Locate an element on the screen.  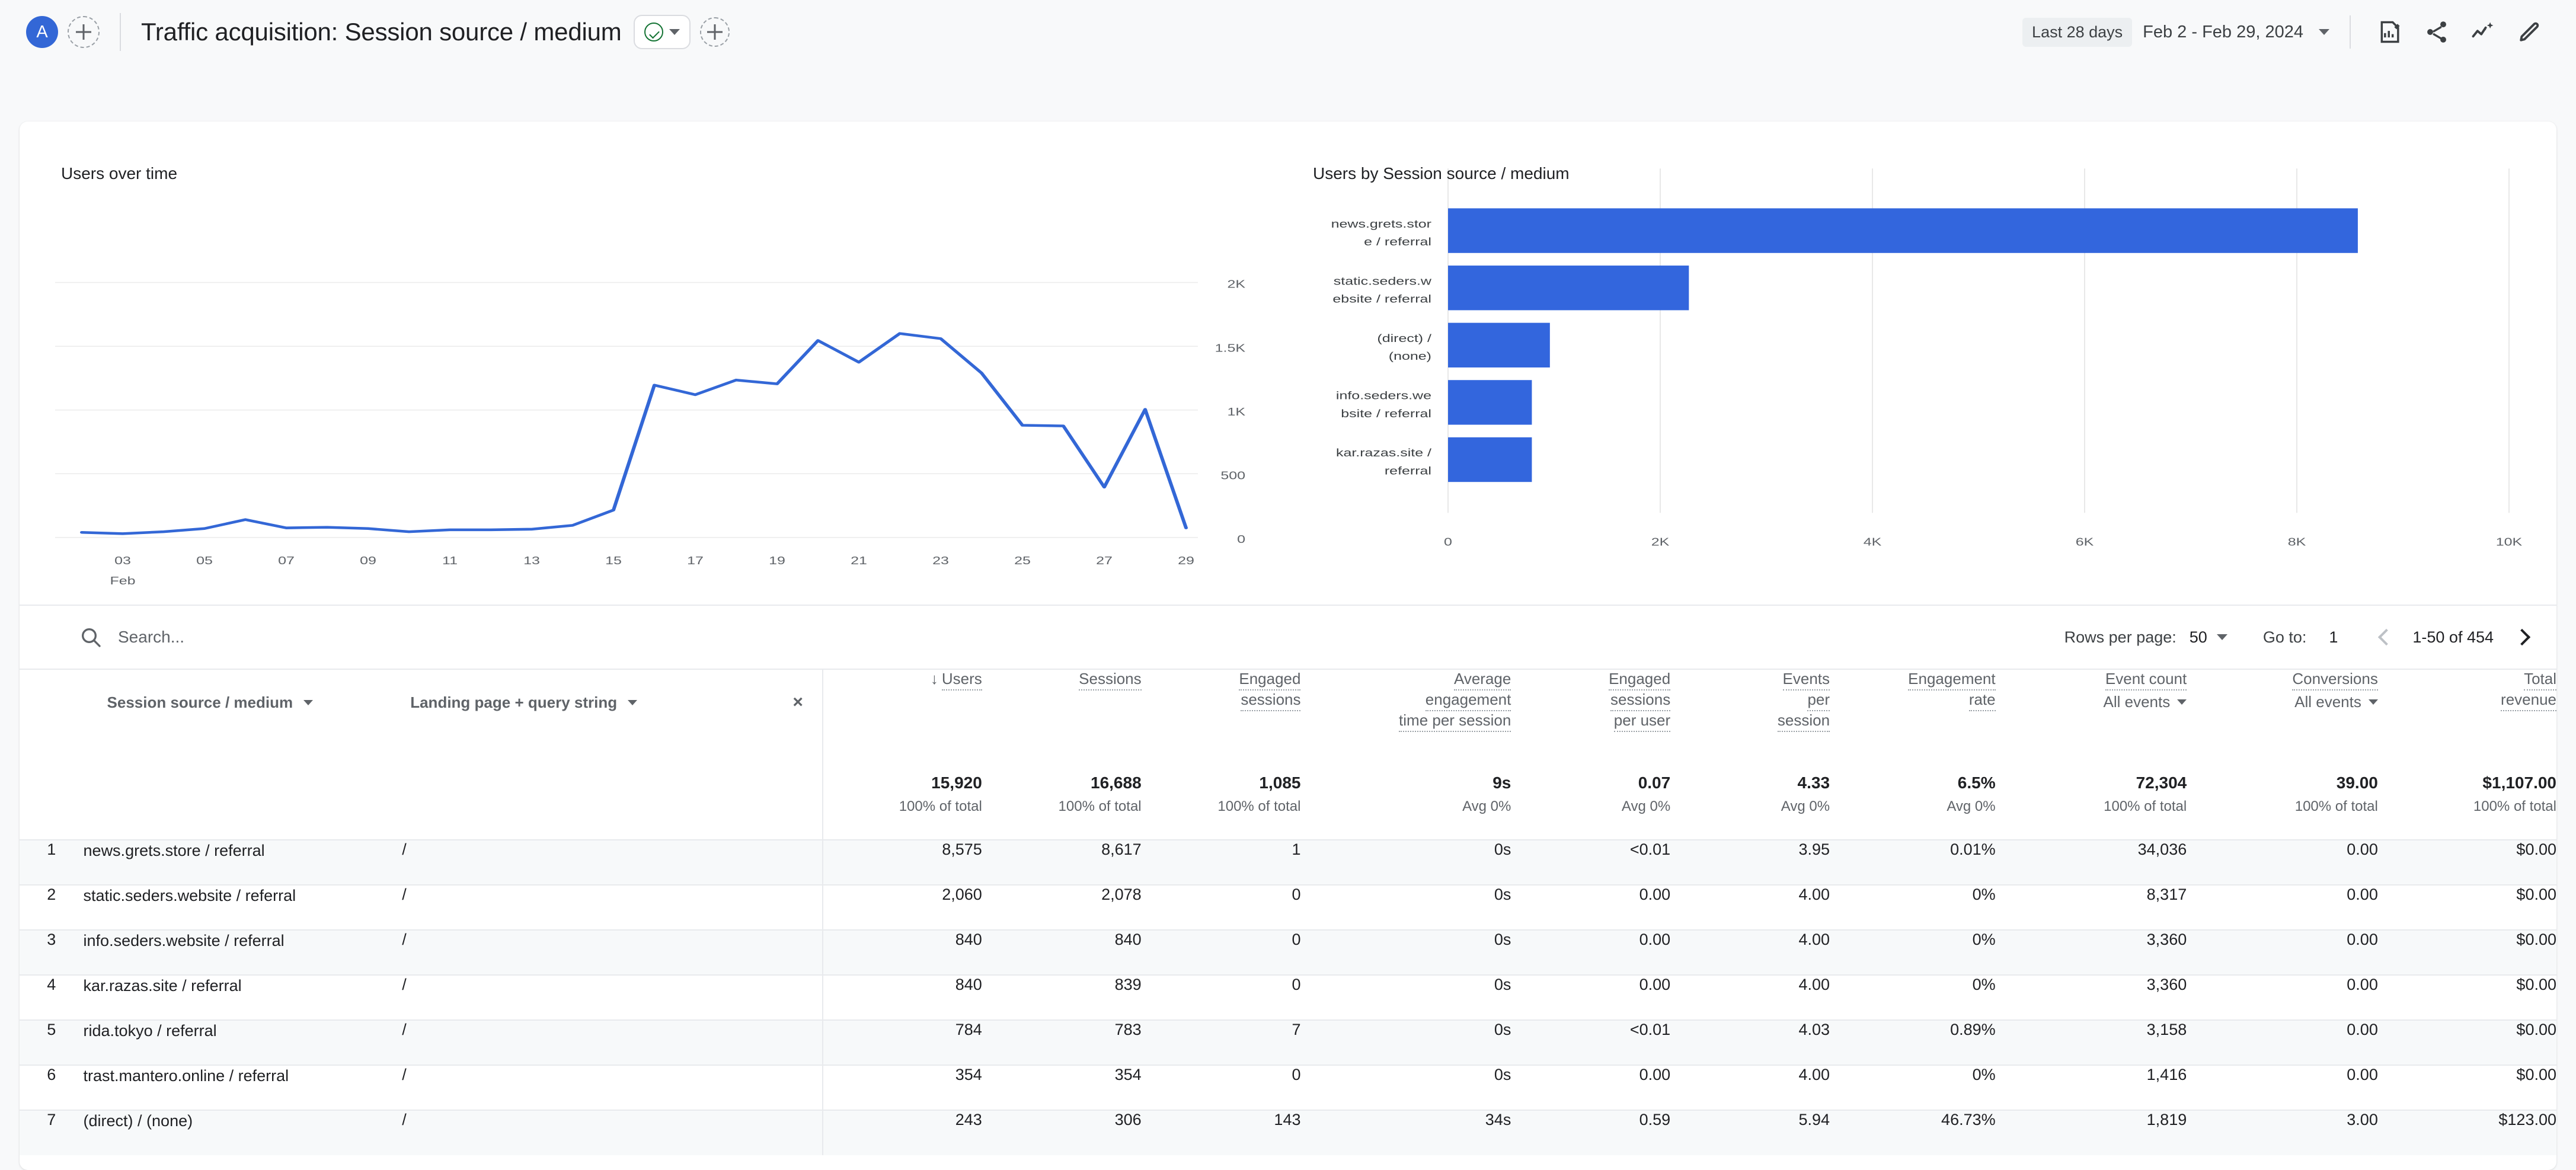
customize-icon is located at coordinates (2529, 32).